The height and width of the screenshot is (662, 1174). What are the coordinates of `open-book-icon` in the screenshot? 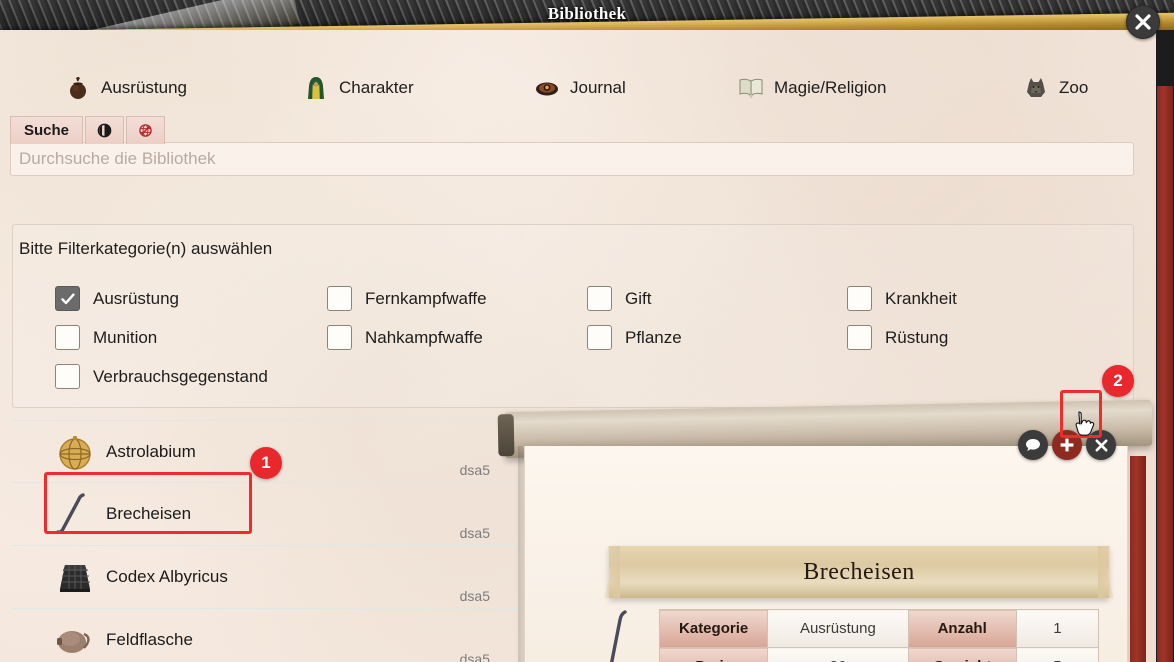 It's located at (751, 88).